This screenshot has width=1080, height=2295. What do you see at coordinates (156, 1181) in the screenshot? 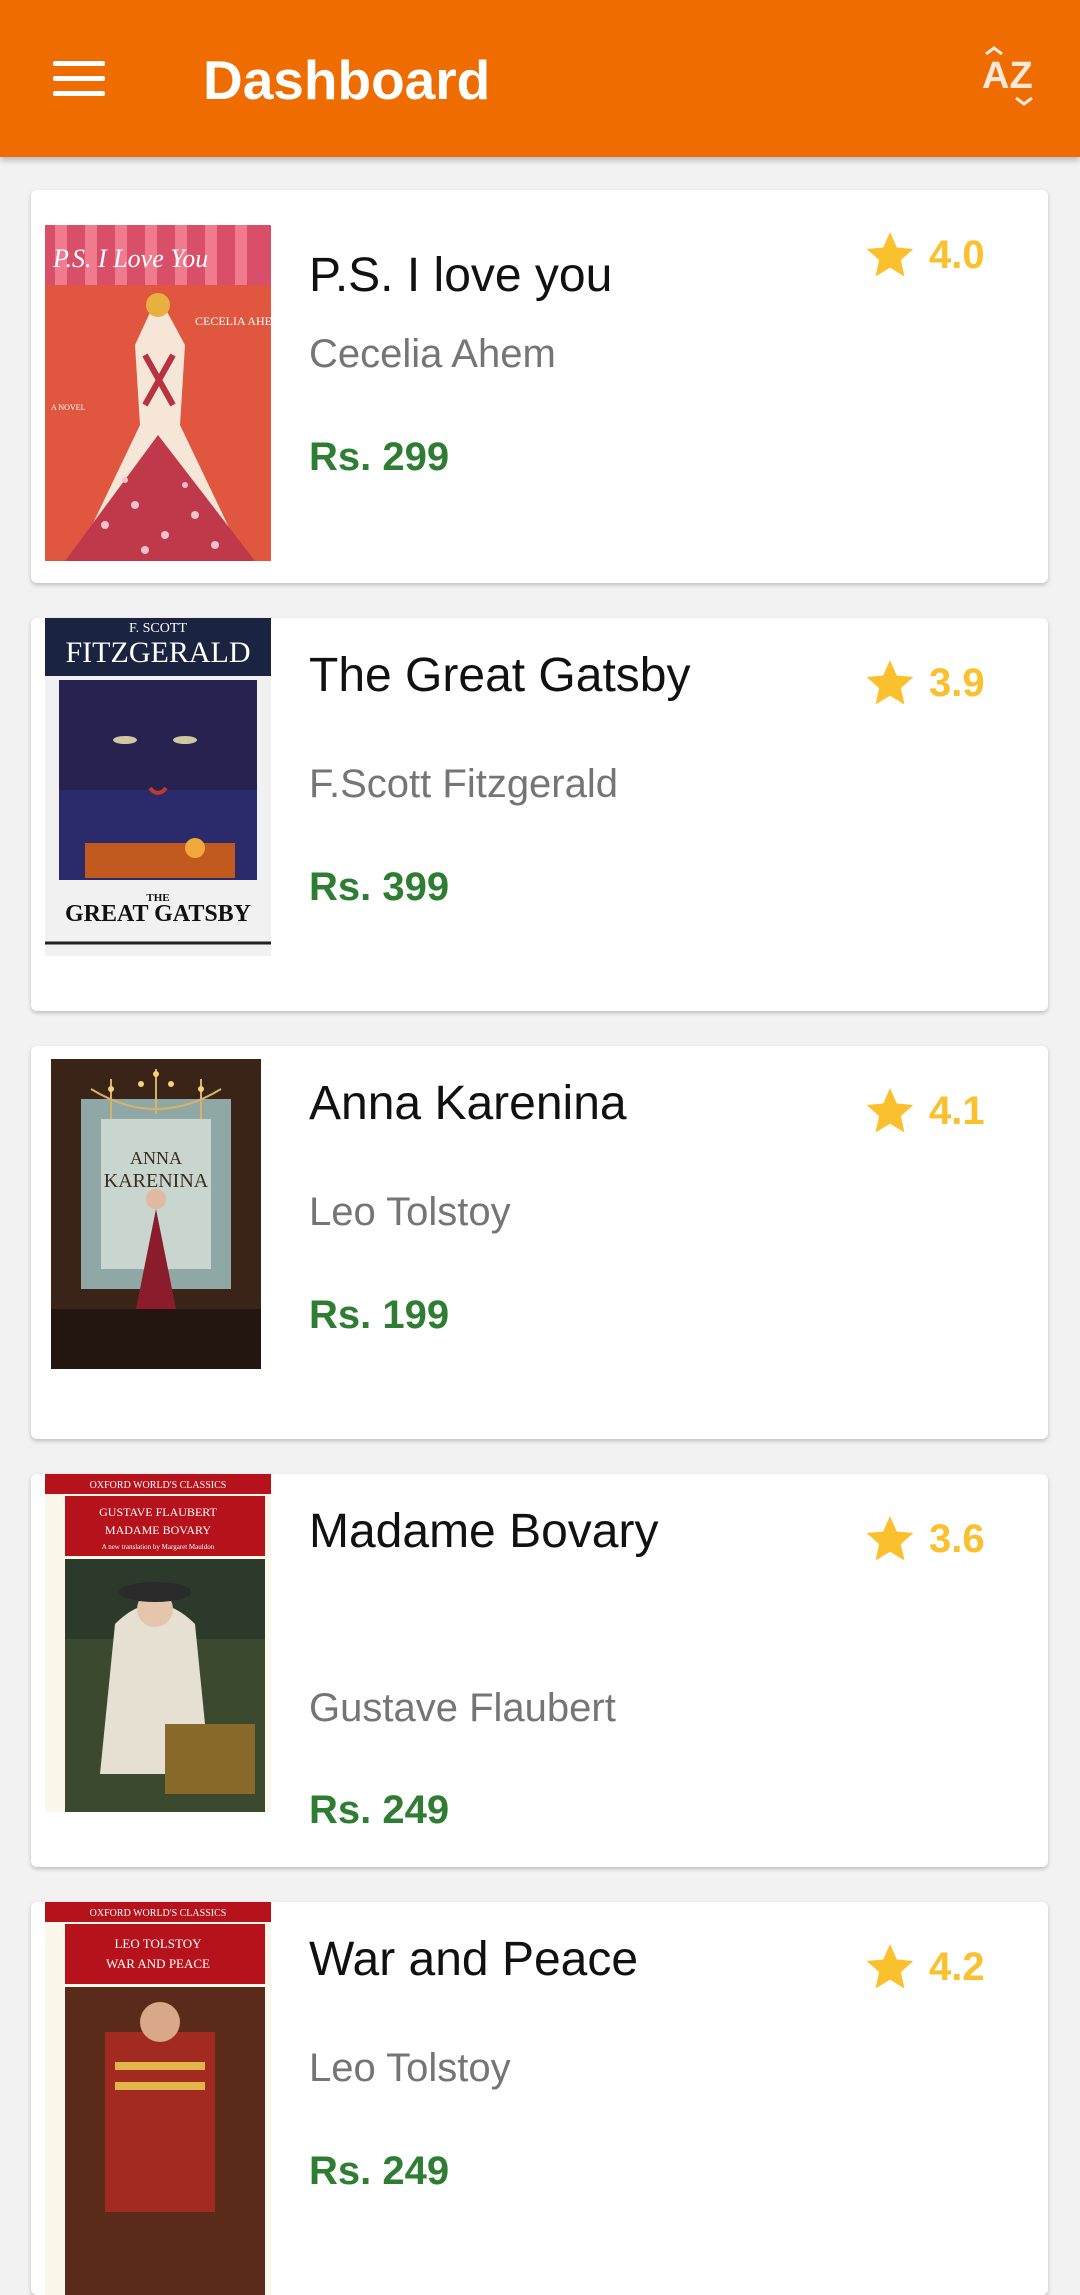
I see `cover-subtitle-text: KARENINA` at bounding box center [156, 1181].